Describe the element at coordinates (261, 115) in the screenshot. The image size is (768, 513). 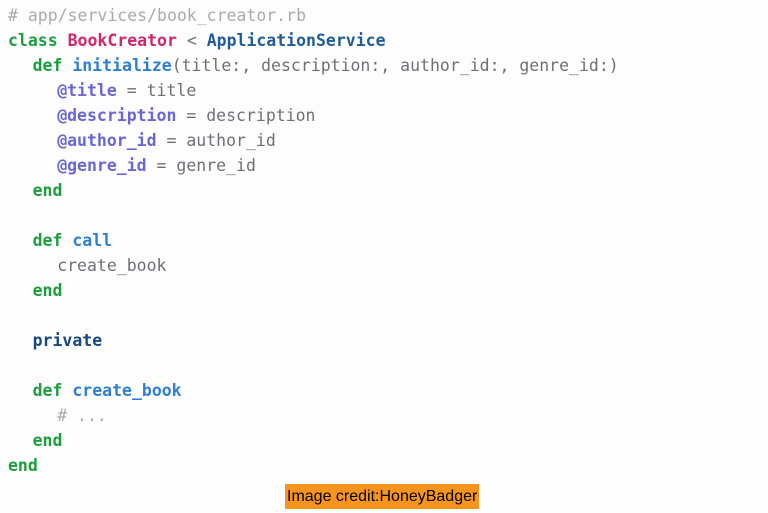
I see `code-token-plain: description` at that location.